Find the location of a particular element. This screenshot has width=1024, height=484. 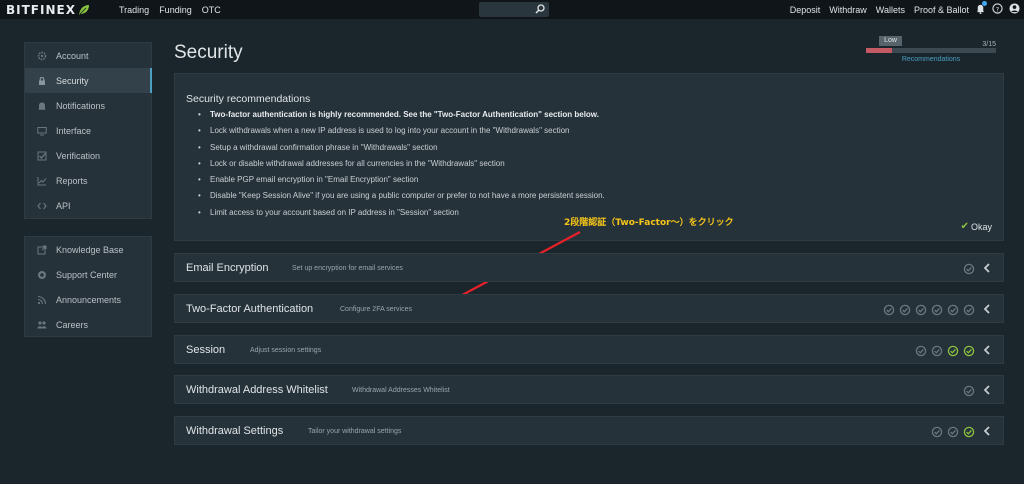

sidebar-item-support-center: Support Center is located at coordinates (88, 274).